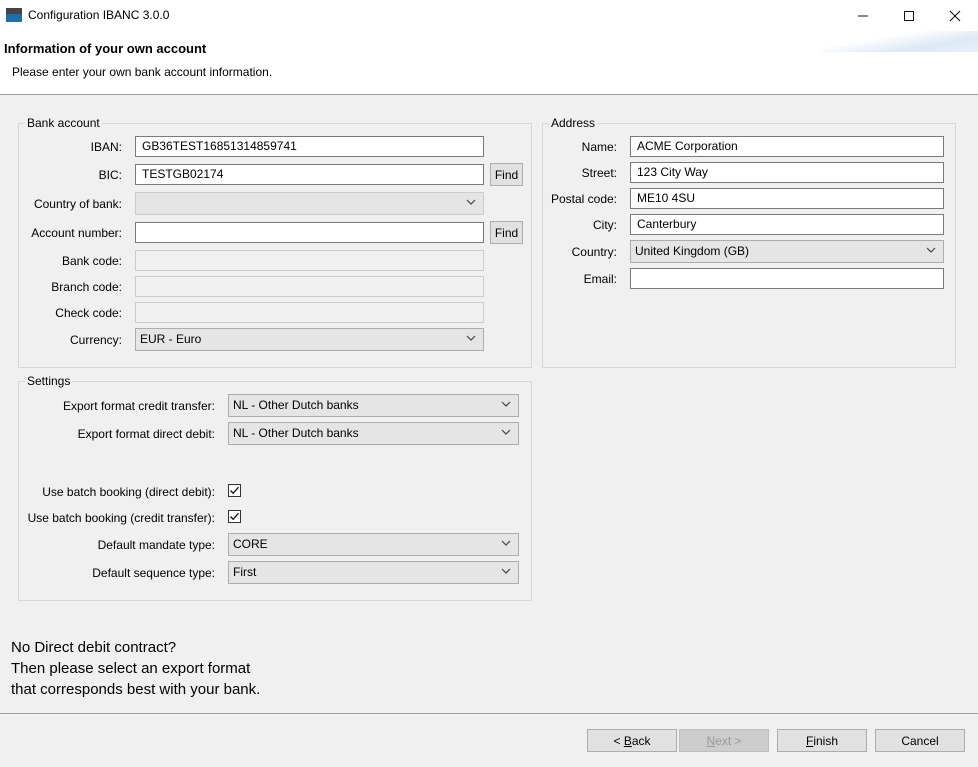  What do you see at coordinates (136, 689) in the screenshot?
I see `hint-line-3: that corresponds best with your bank.` at bounding box center [136, 689].